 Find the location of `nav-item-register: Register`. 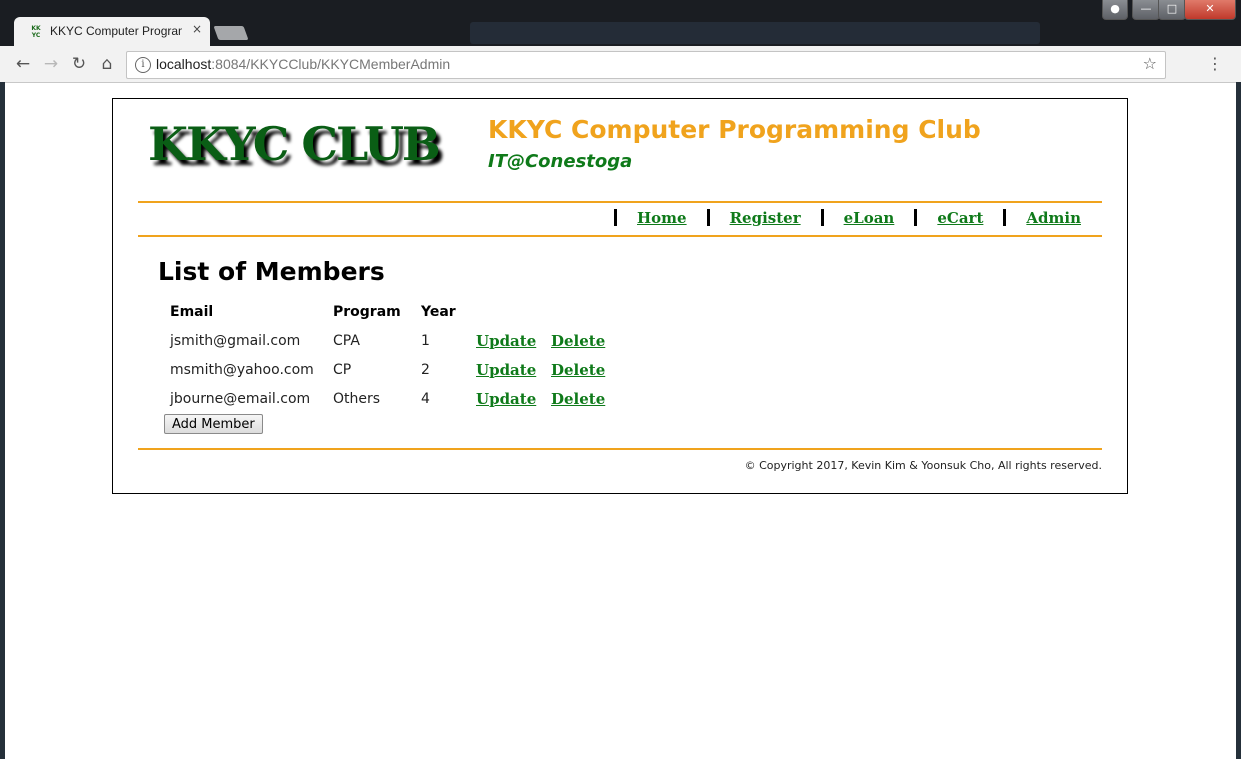

nav-item-register: Register is located at coordinates (763, 218).